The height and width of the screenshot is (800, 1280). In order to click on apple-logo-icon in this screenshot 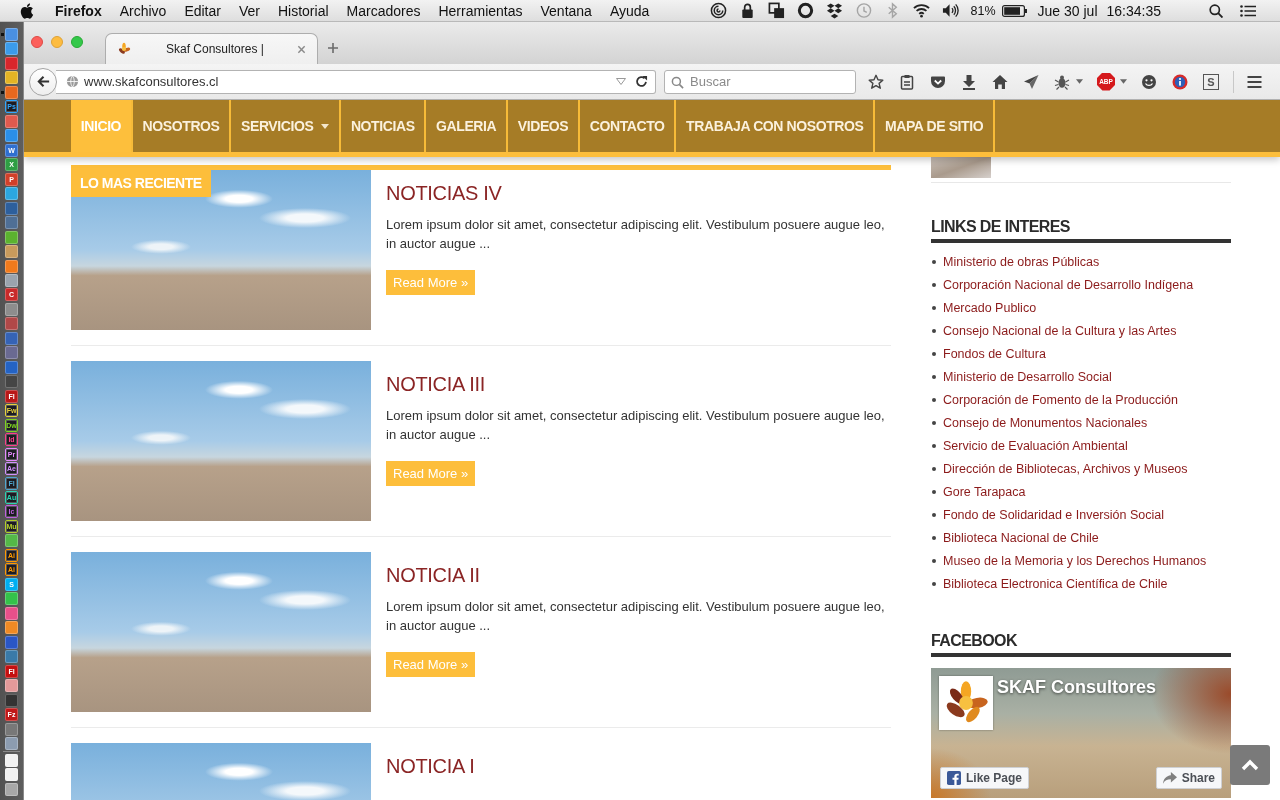, I will do `click(27, 10)`.